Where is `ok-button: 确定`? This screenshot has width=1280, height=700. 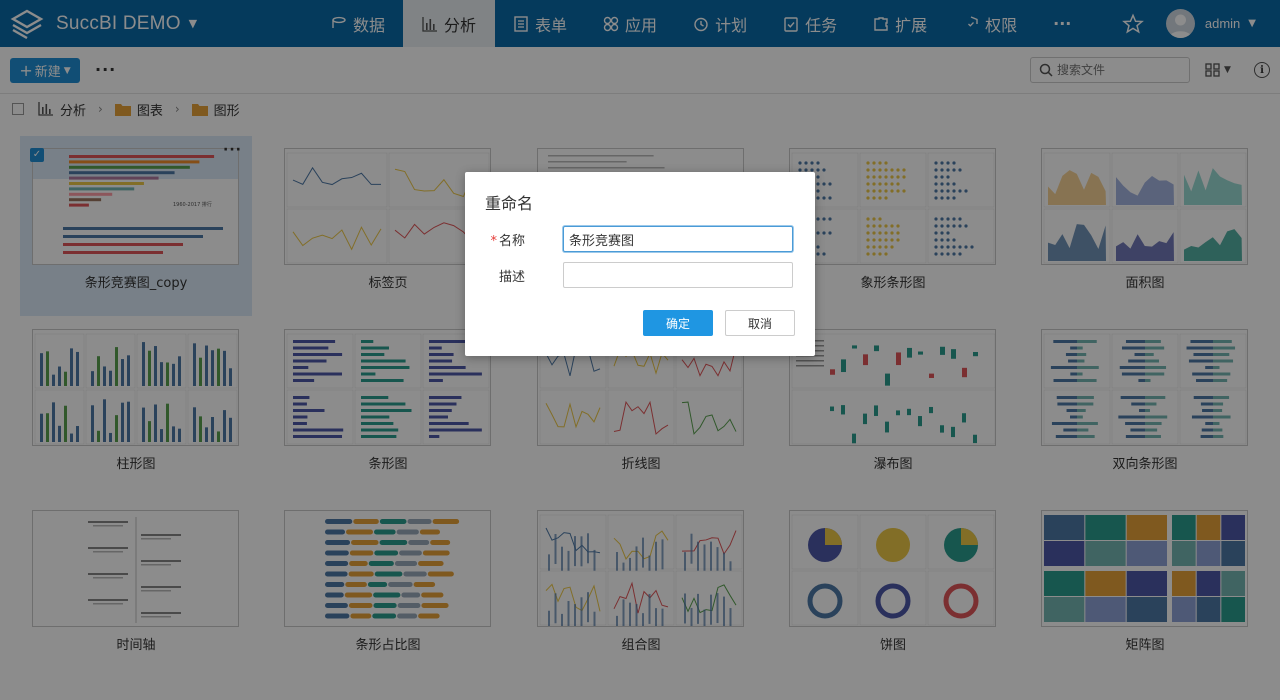
ok-button: 确定 is located at coordinates (678, 323).